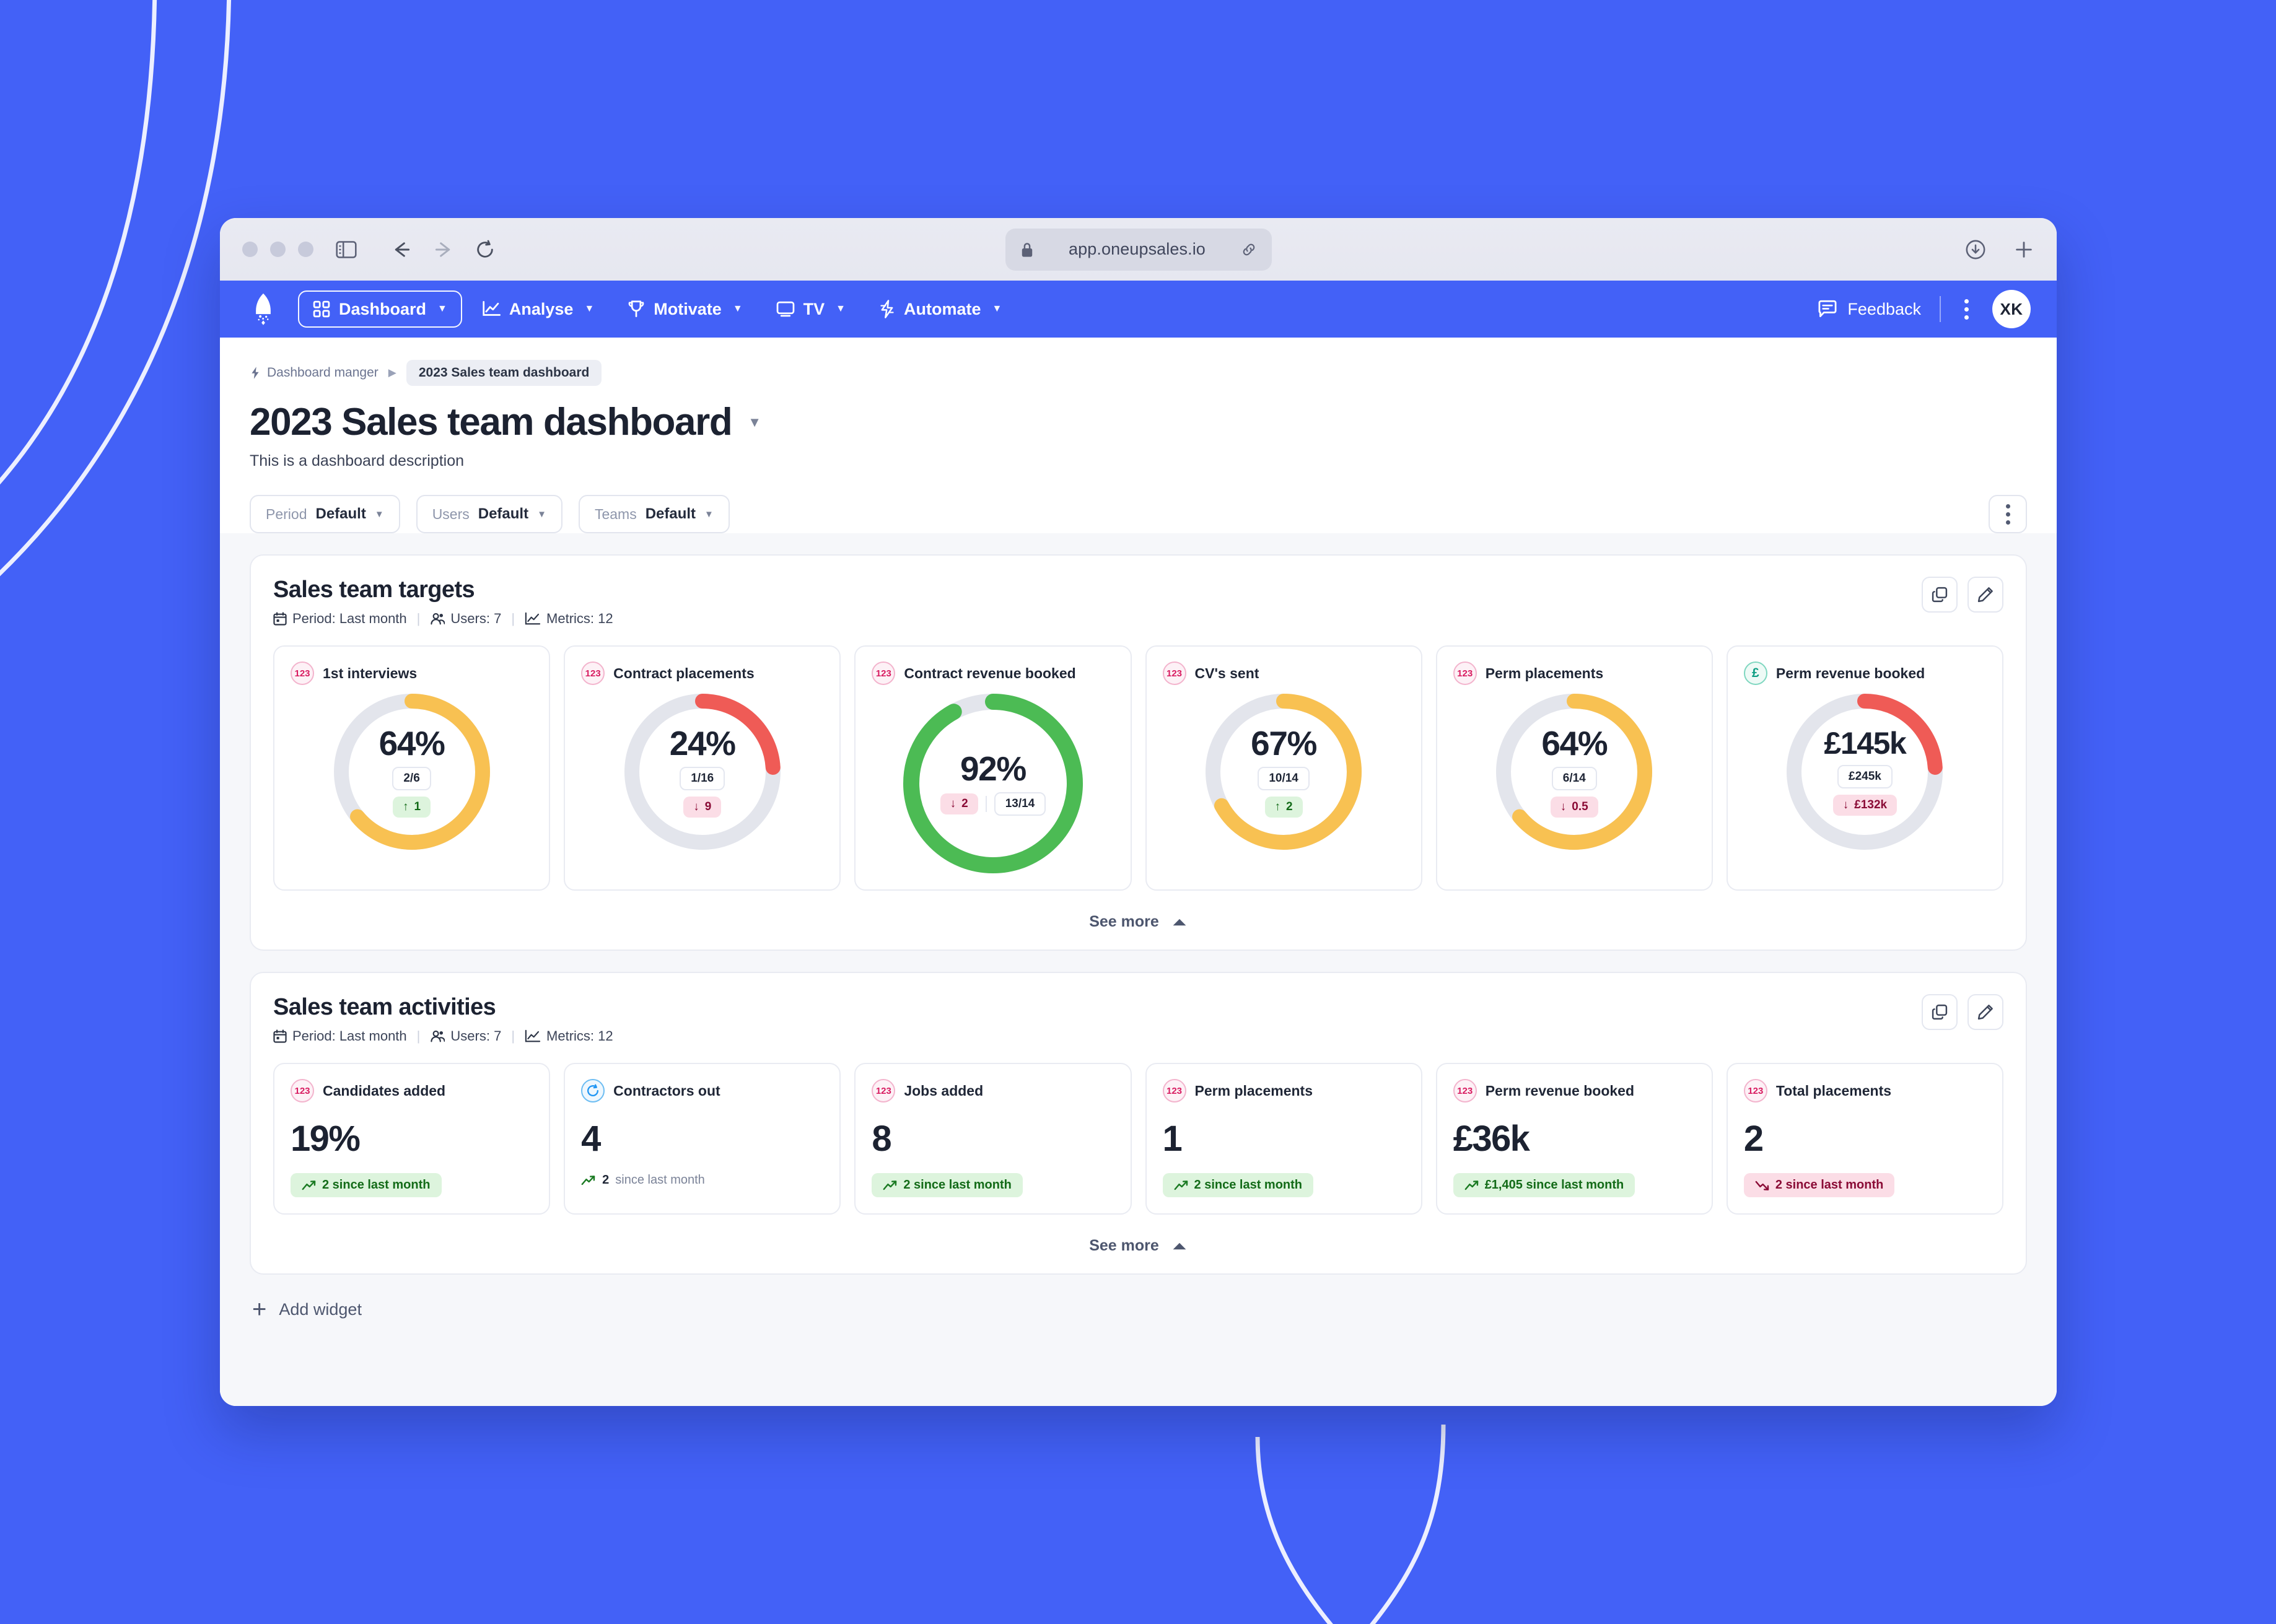 The width and height of the screenshot is (2276, 1624). What do you see at coordinates (1138, 923) in the screenshot?
I see `see-more-targets: See more` at bounding box center [1138, 923].